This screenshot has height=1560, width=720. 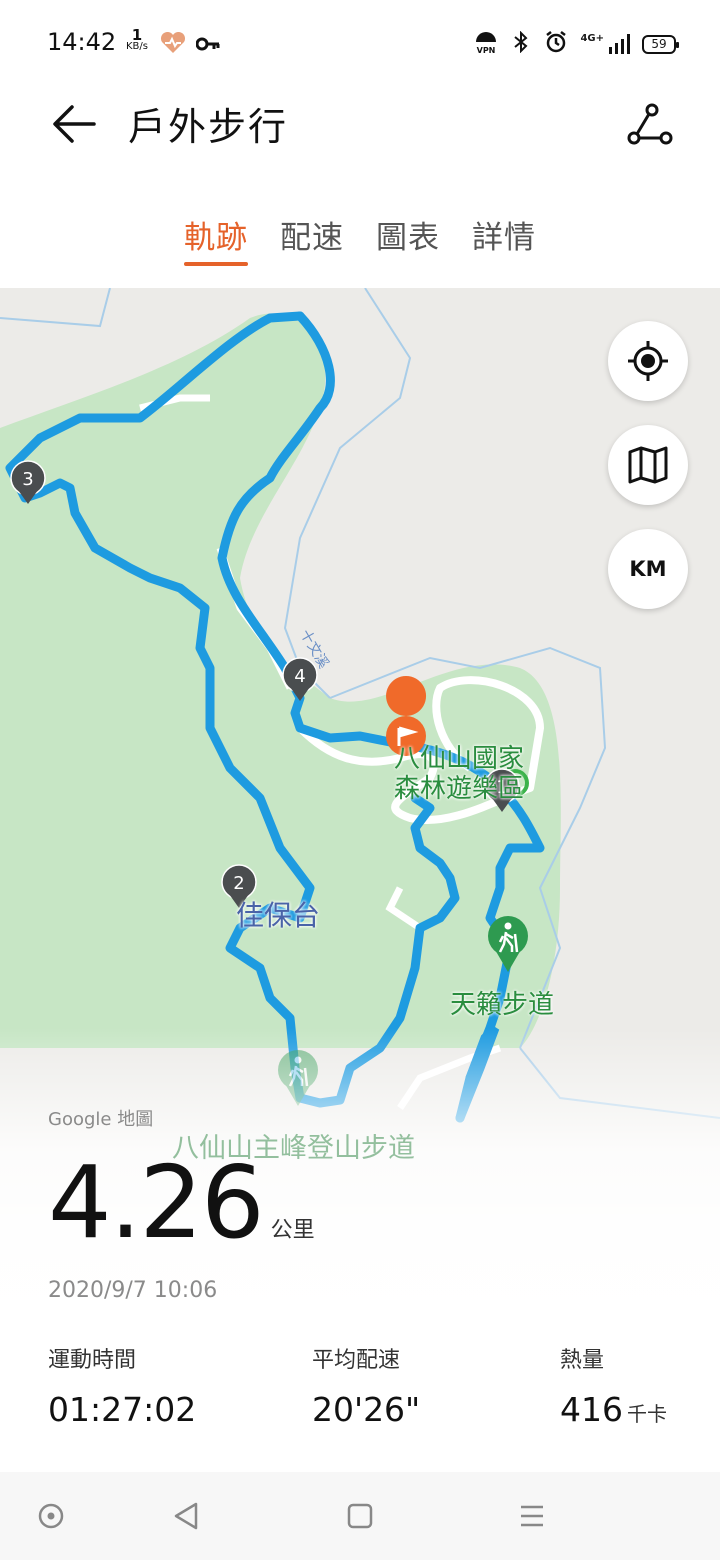 What do you see at coordinates (521, 43) in the screenshot?
I see `bluetooth-icon` at bounding box center [521, 43].